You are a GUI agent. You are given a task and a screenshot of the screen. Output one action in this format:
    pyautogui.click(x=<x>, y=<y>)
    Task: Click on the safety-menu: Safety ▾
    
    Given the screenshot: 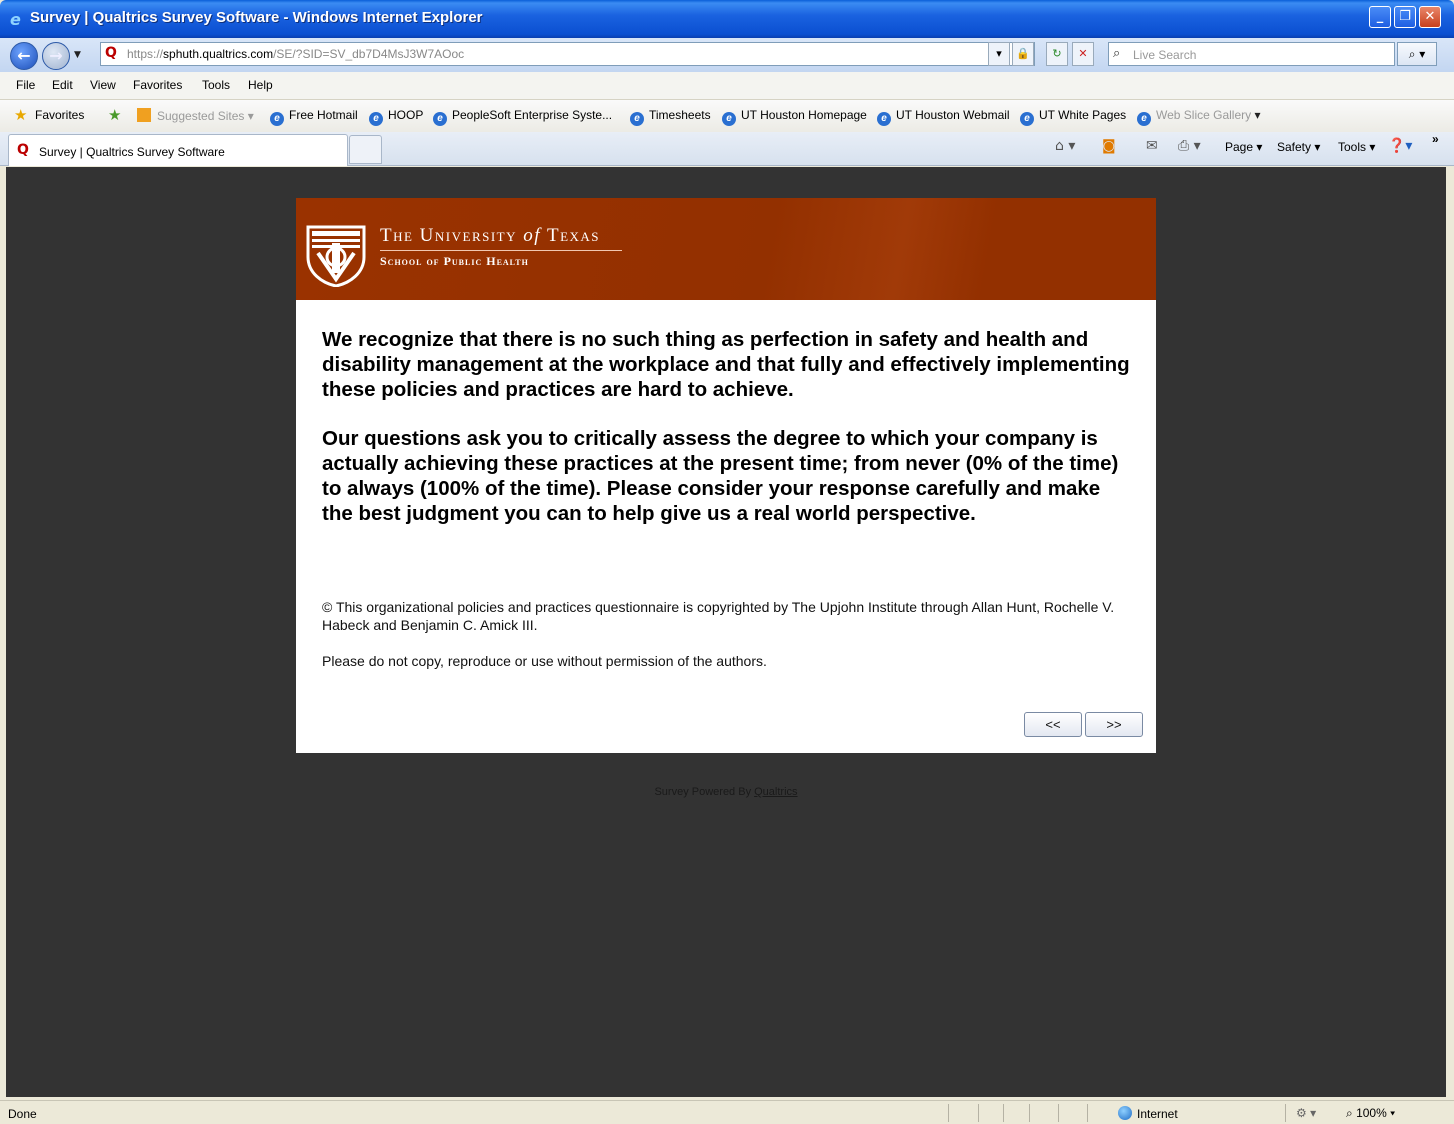 What is the action you would take?
    pyautogui.click(x=1298, y=147)
    